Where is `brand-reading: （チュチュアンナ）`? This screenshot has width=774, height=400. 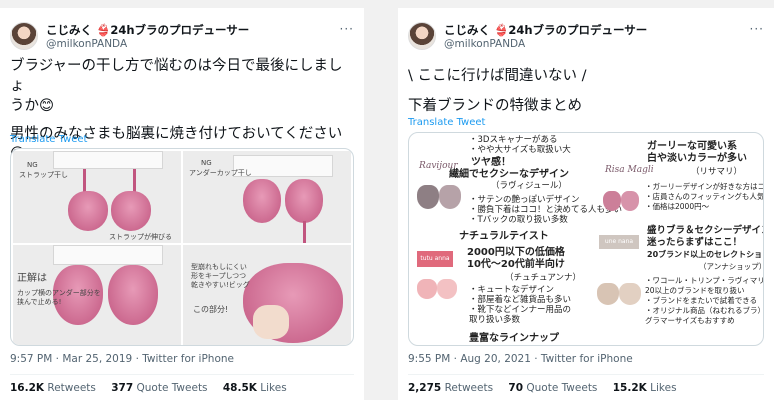
brand-reading: （チュチュアンナ） is located at coordinates (543, 278).